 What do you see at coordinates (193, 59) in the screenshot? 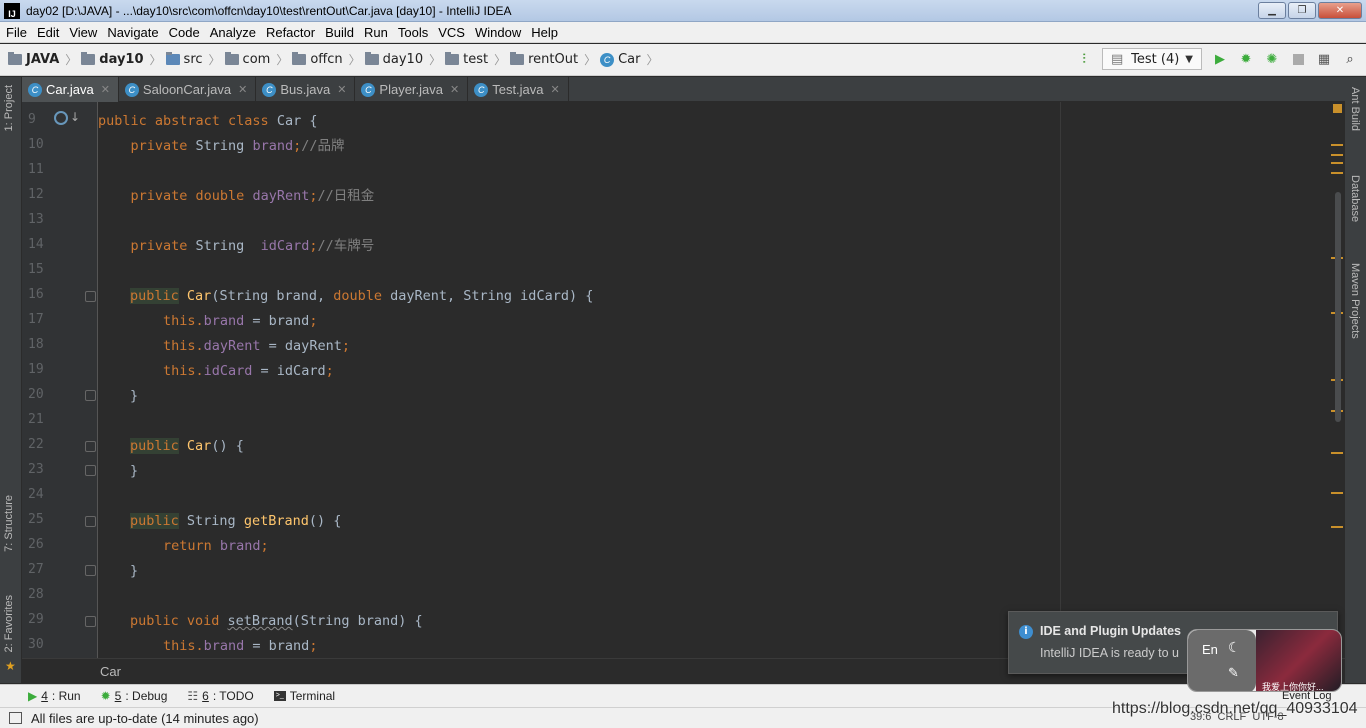
I see `breadcrumb-src: src 〉` at bounding box center [193, 59].